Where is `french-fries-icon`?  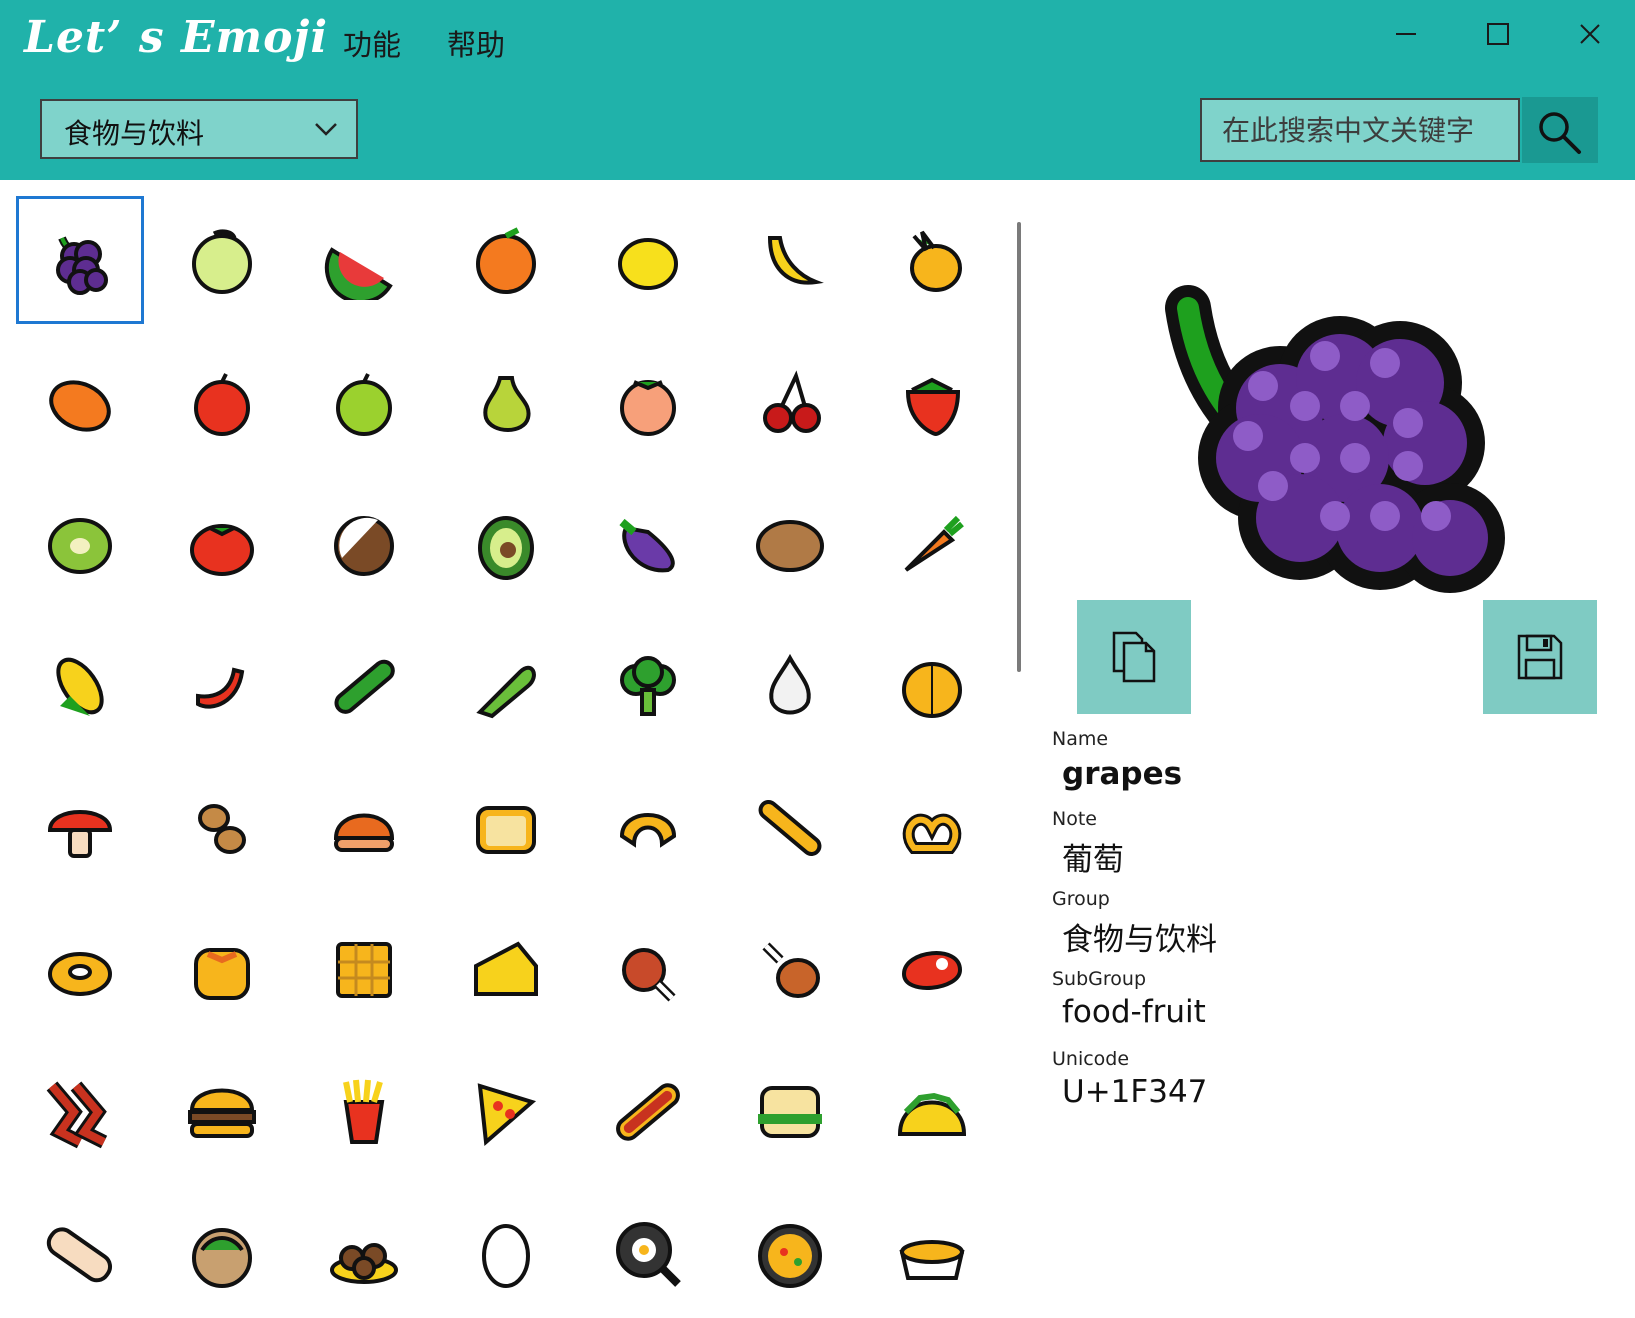 french-fries-icon is located at coordinates (364, 1111).